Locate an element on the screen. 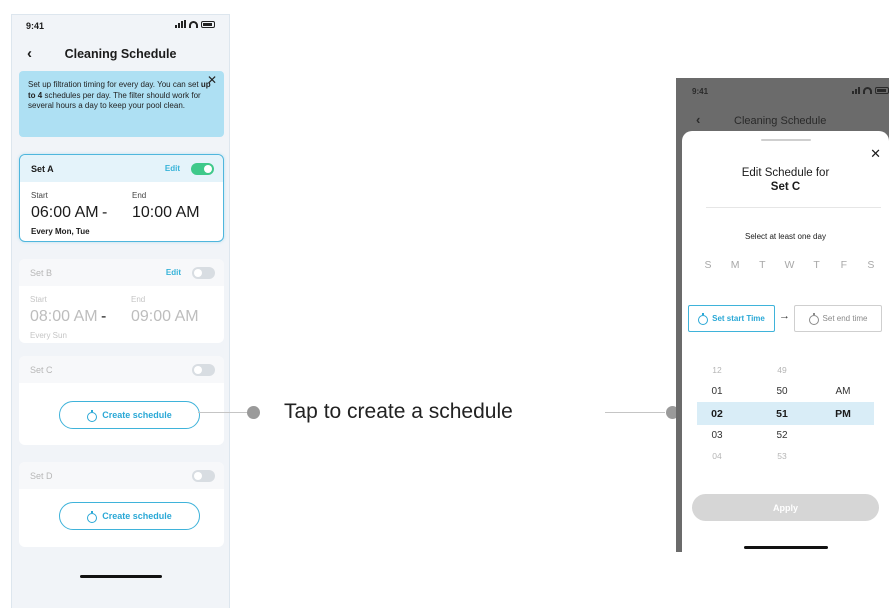 This screenshot has height=608, width=889. card-header: Set B Edit is located at coordinates (121, 272).